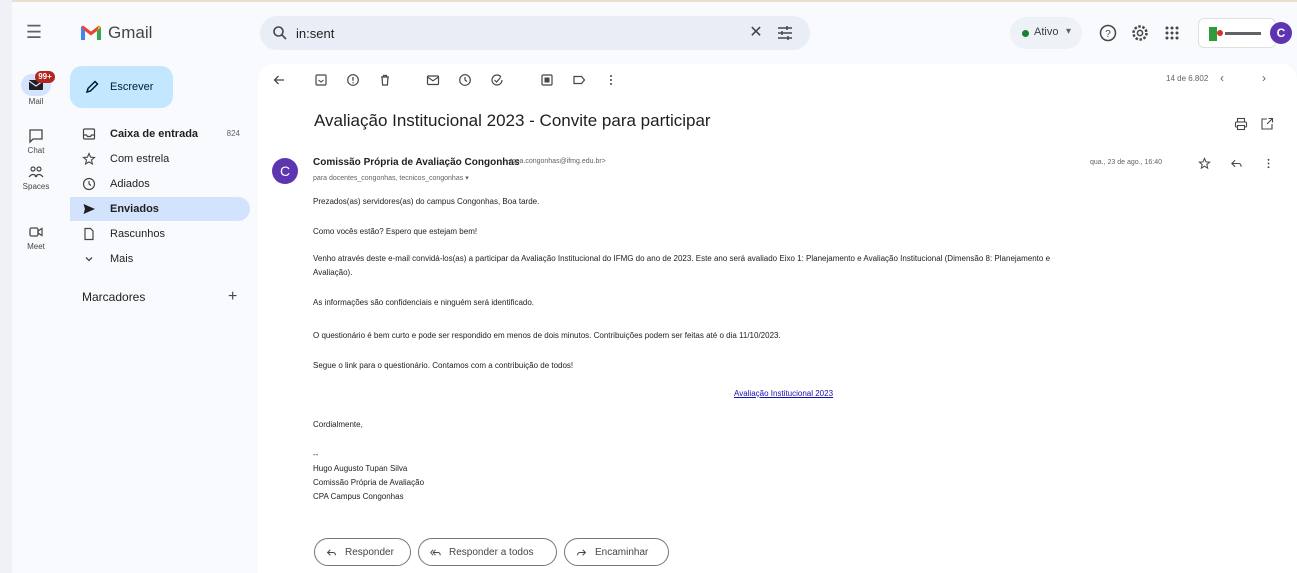  What do you see at coordinates (92, 87) in the screenshot?
I see `pencil-icon` at bounding box center [92, 87].